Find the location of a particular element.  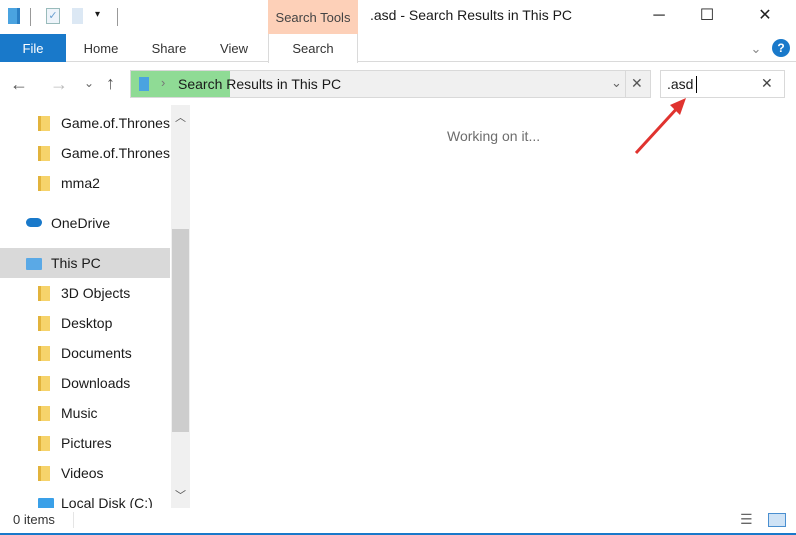

ribbon-tabs: File Home Share View Search ⌄ ? is located at coordinates (398, 48).